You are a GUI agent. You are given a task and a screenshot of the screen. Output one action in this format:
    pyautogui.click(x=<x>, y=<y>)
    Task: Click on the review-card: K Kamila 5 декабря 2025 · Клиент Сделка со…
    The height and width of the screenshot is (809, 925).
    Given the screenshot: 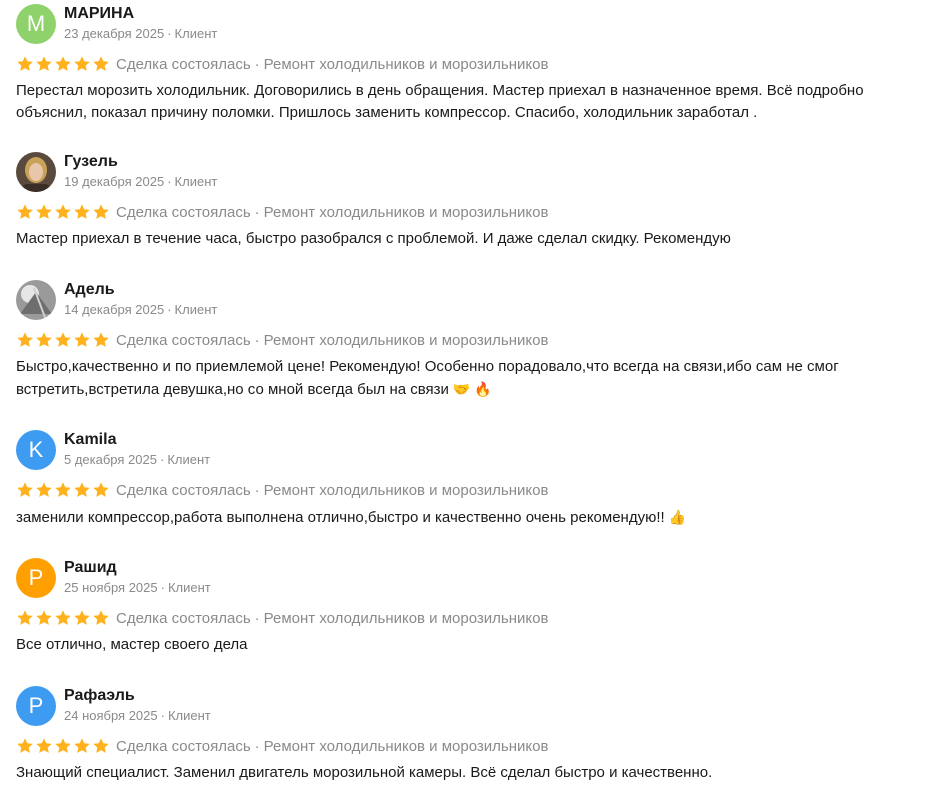 What is the action you would take?
    pyautogui.click(x=461, y=479)
    